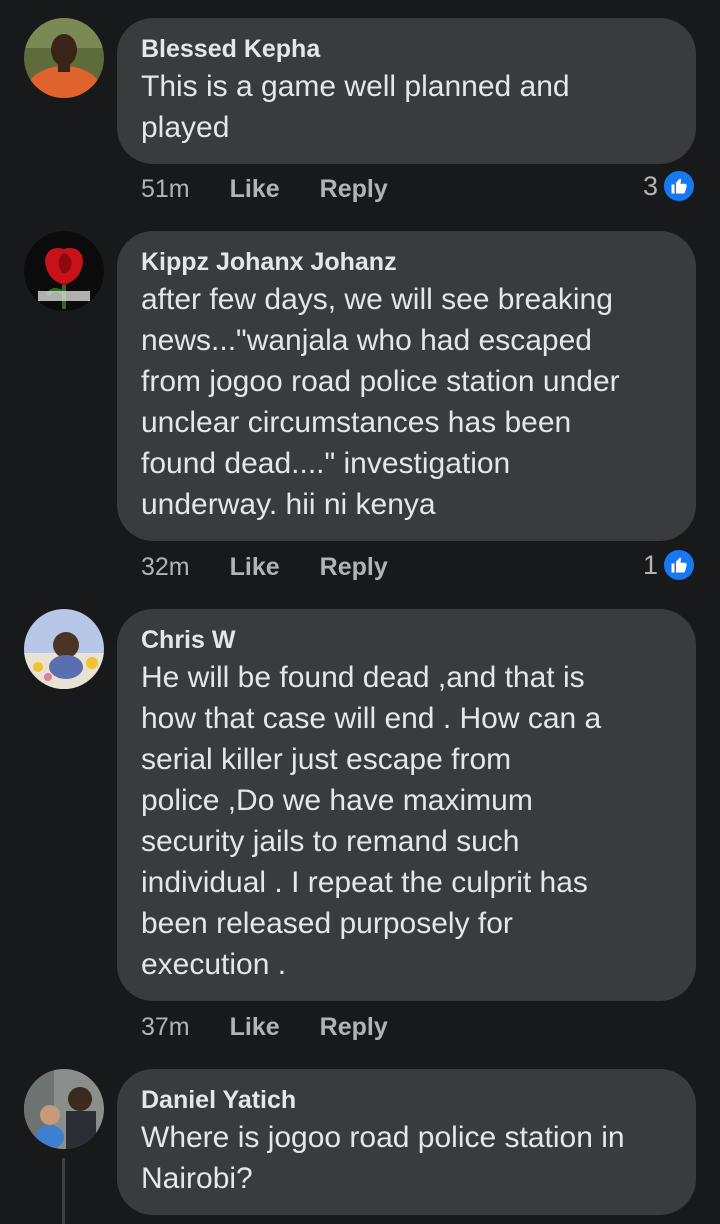 This screenshot has height=1224, width=720. I want to click on comment-actions: 32m Like Reply, so click(264, 567).